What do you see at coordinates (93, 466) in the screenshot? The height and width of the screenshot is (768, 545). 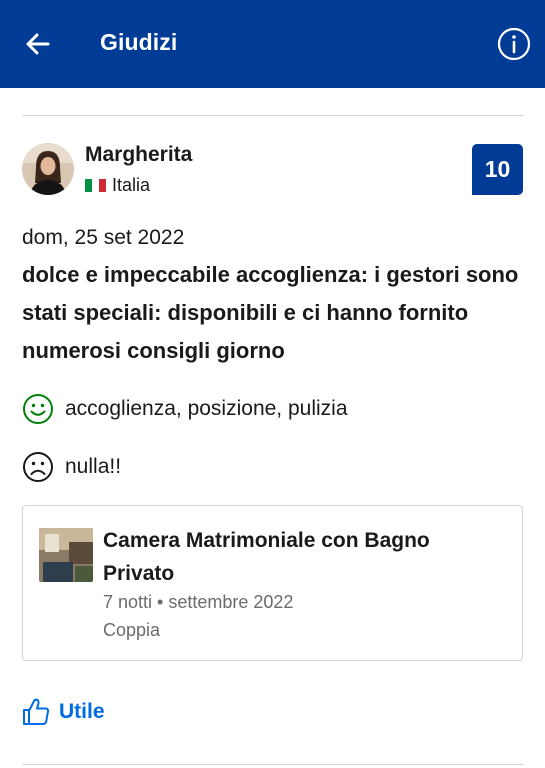 I see `negative-text: nulla!!` at bounding box center [93, 466].